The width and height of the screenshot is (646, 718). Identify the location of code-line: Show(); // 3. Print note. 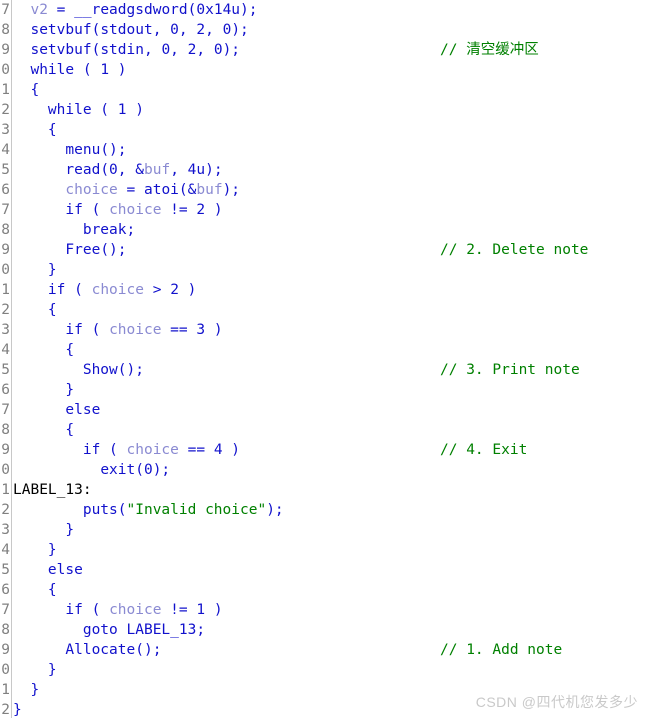
(329, 370).